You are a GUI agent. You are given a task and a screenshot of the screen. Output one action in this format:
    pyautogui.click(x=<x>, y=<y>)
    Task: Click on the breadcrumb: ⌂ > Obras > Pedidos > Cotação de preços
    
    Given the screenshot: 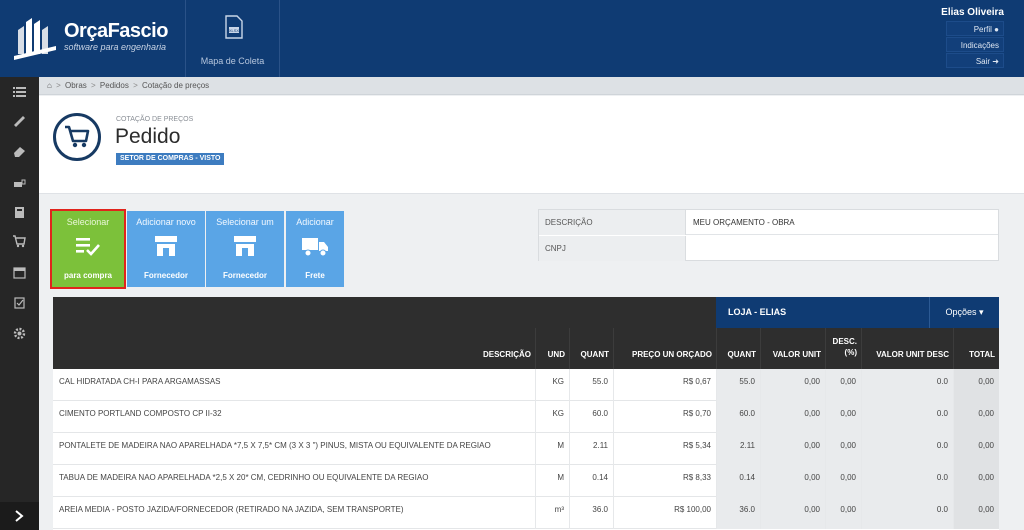 What is the action you would take?
    pyautogui.click(x=531, y=86)
    